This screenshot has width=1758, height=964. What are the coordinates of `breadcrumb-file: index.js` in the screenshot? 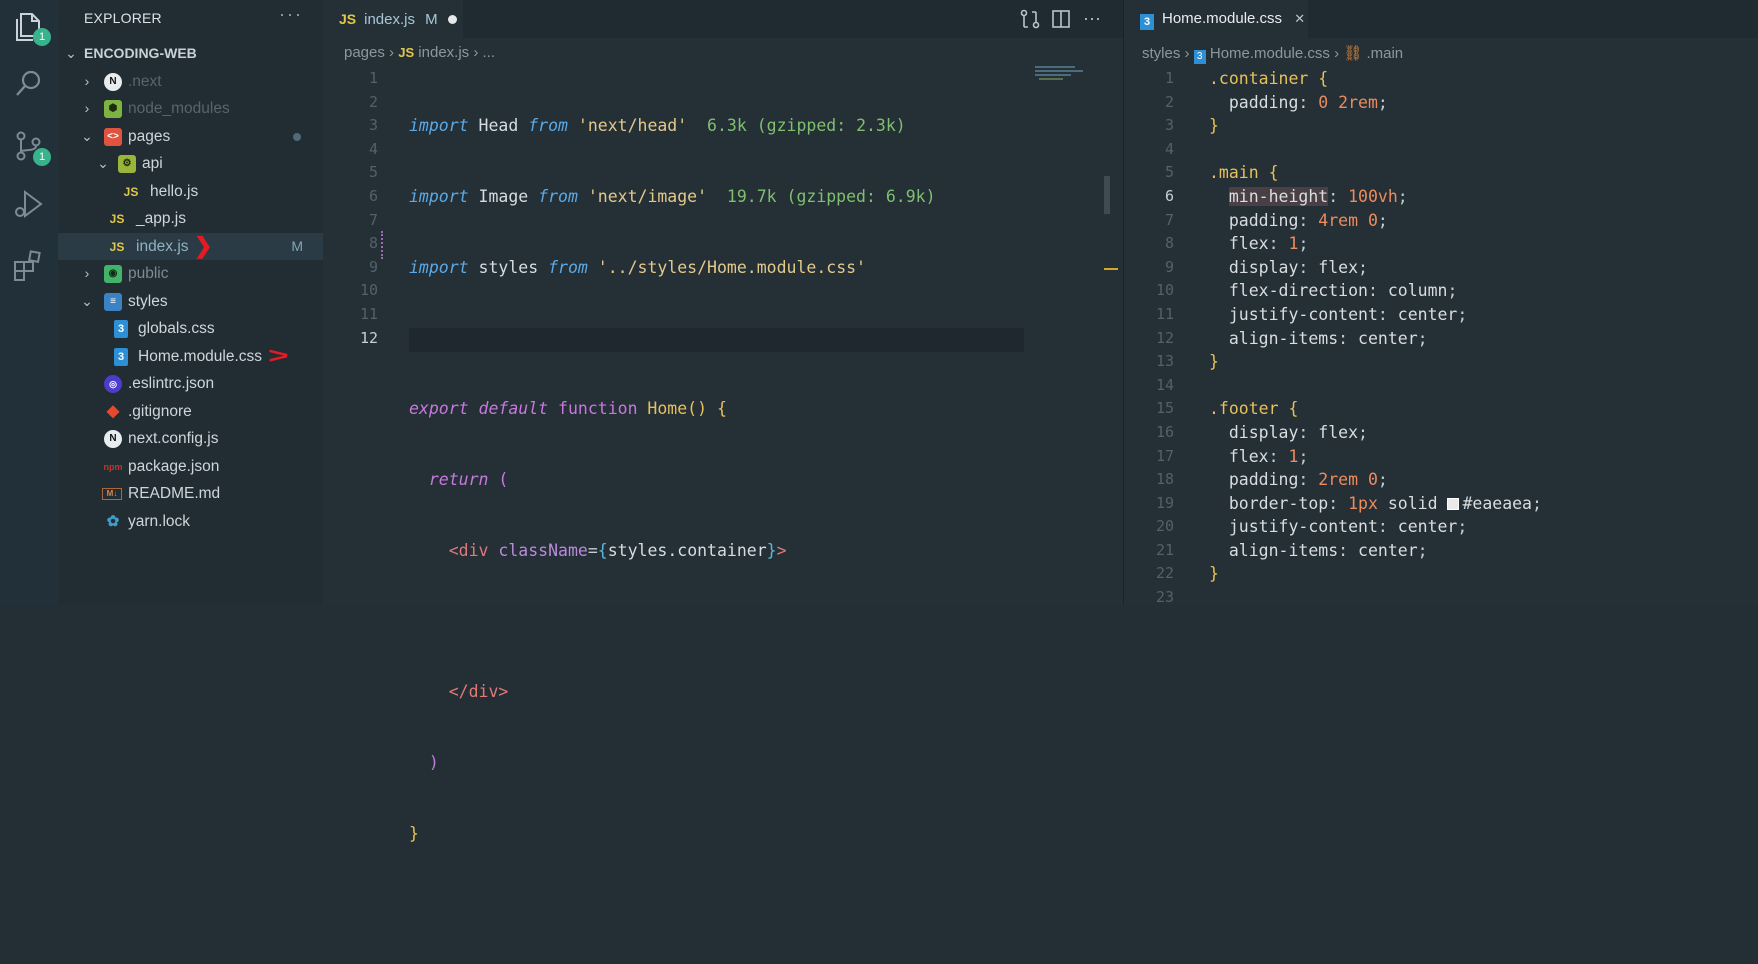 It's located at (443, 52).